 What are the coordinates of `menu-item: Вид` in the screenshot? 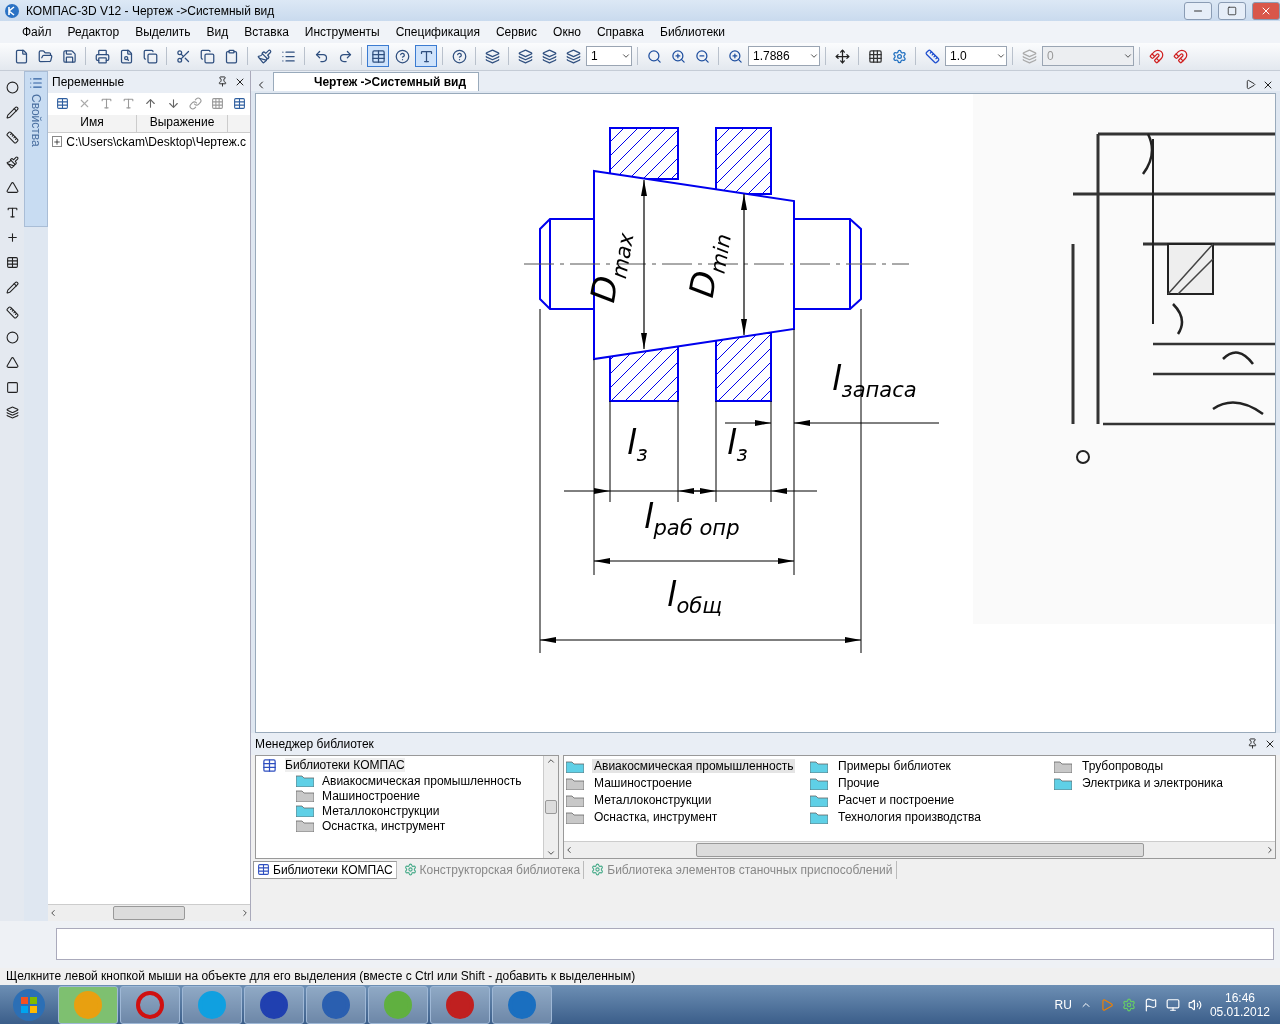 It's located at (217, 32).